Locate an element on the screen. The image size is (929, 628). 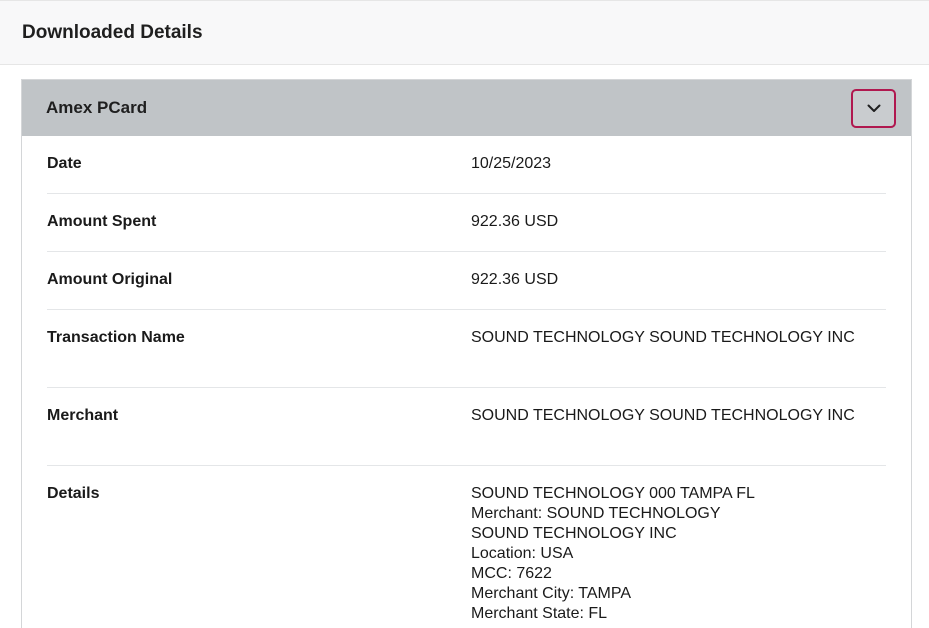
details-line: Merchant State: FL is located at coordinates (539, 613).